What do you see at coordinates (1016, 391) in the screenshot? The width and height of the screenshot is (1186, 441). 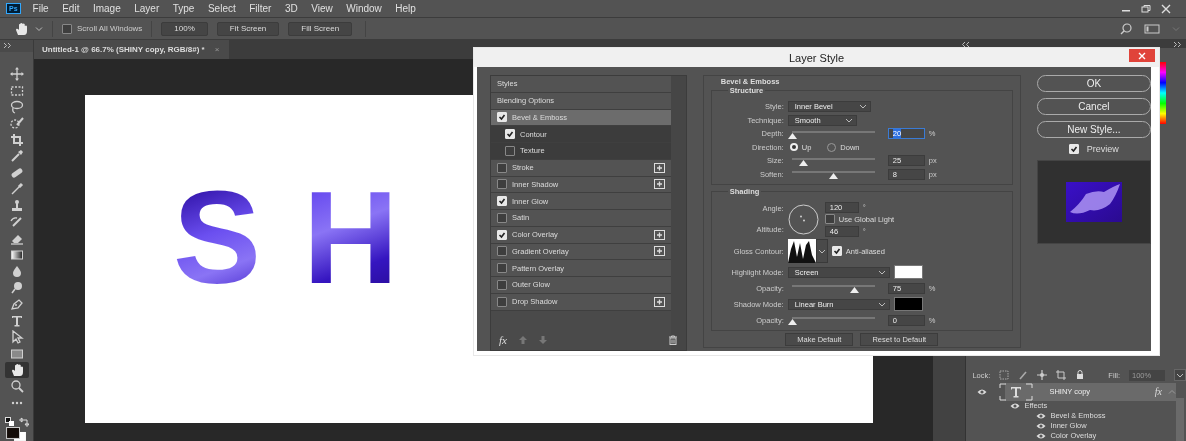 I see `type-layer-thumbnail-icon` at bounding box center [1016, 391].